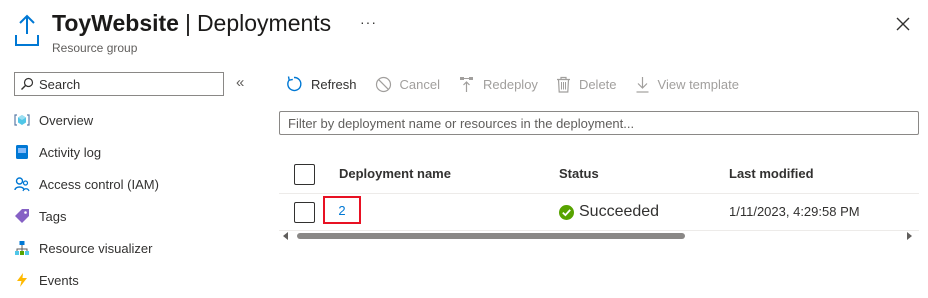  I want to click on delete-button: Delete, so click(586, 84).